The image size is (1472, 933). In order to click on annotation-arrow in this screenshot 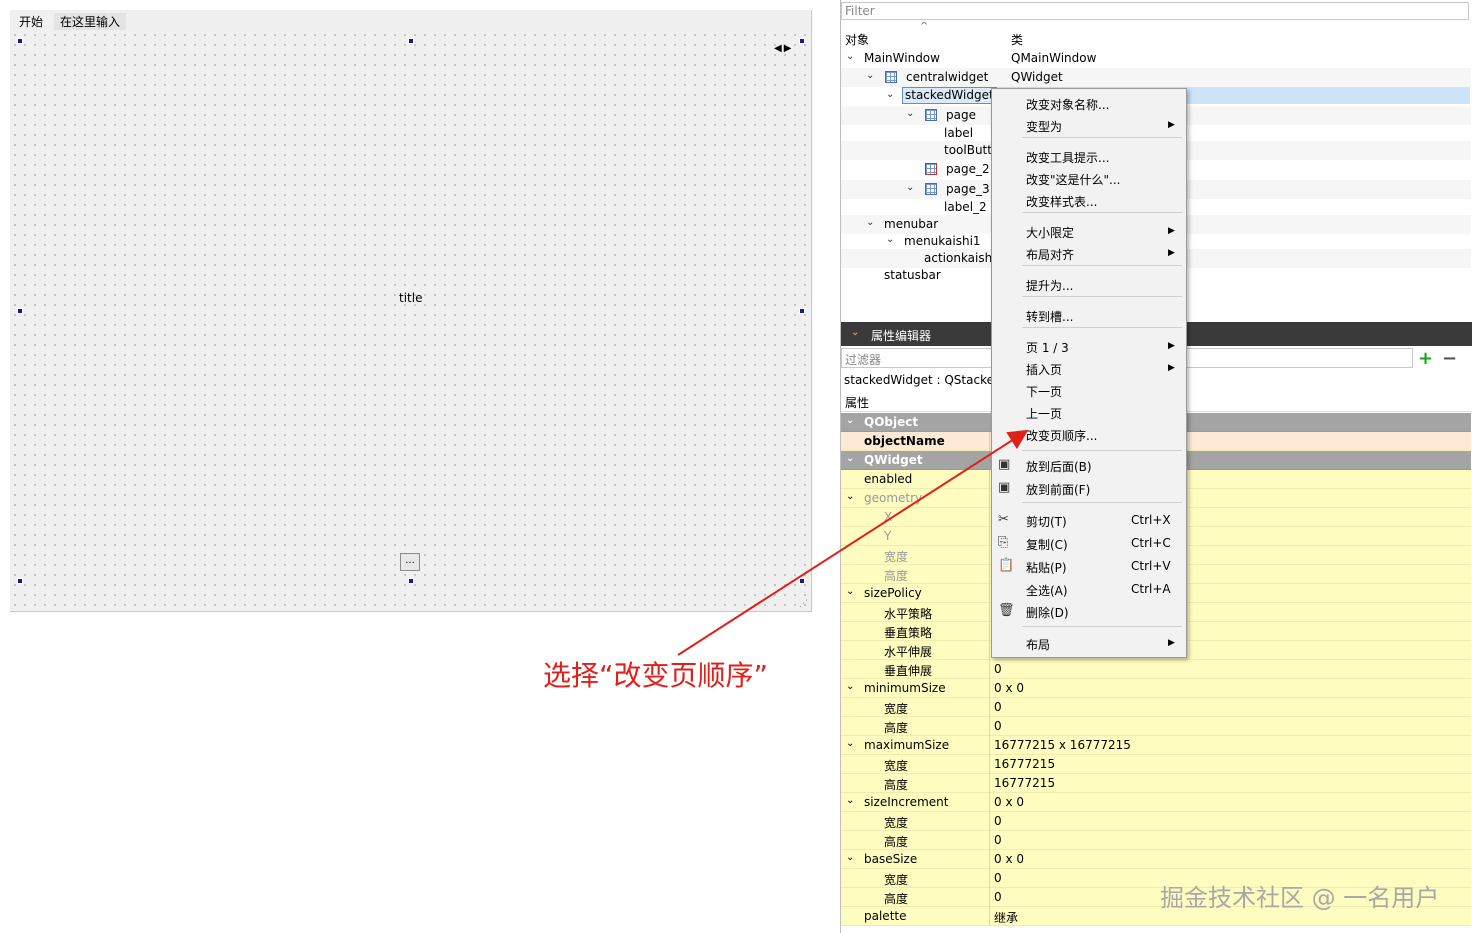, I will do `click(853, 542)`.